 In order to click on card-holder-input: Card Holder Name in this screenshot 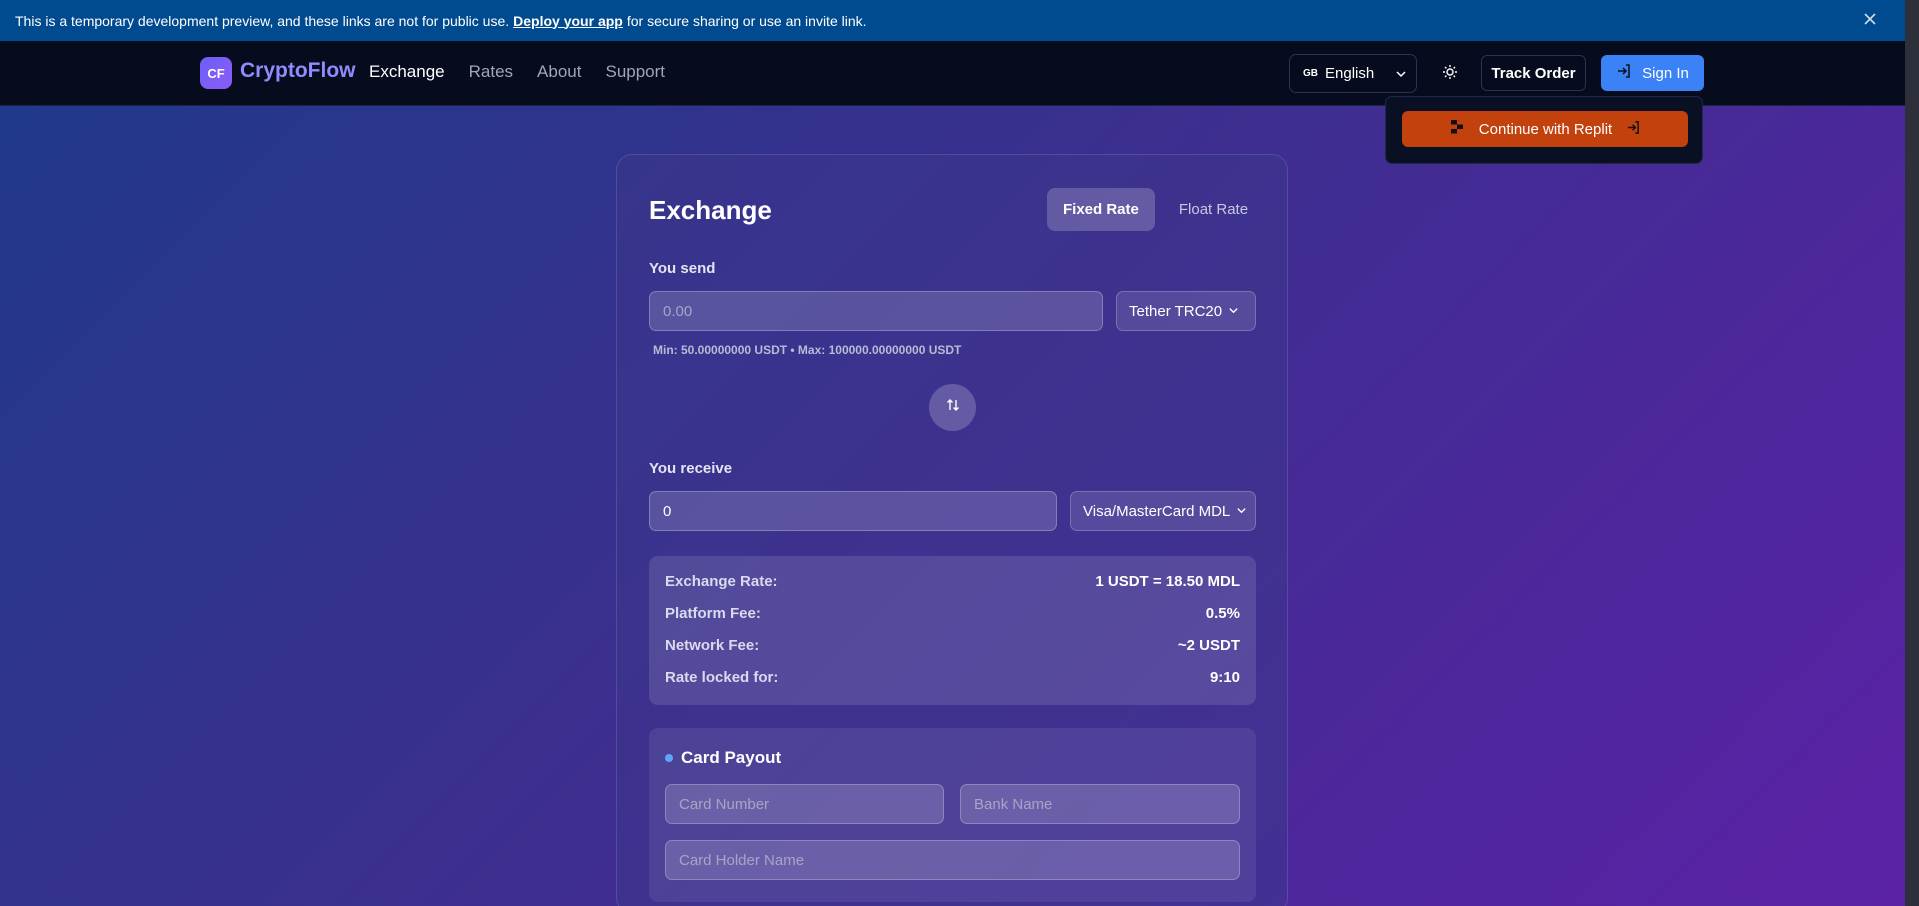, I will do `click(952, 860)`.